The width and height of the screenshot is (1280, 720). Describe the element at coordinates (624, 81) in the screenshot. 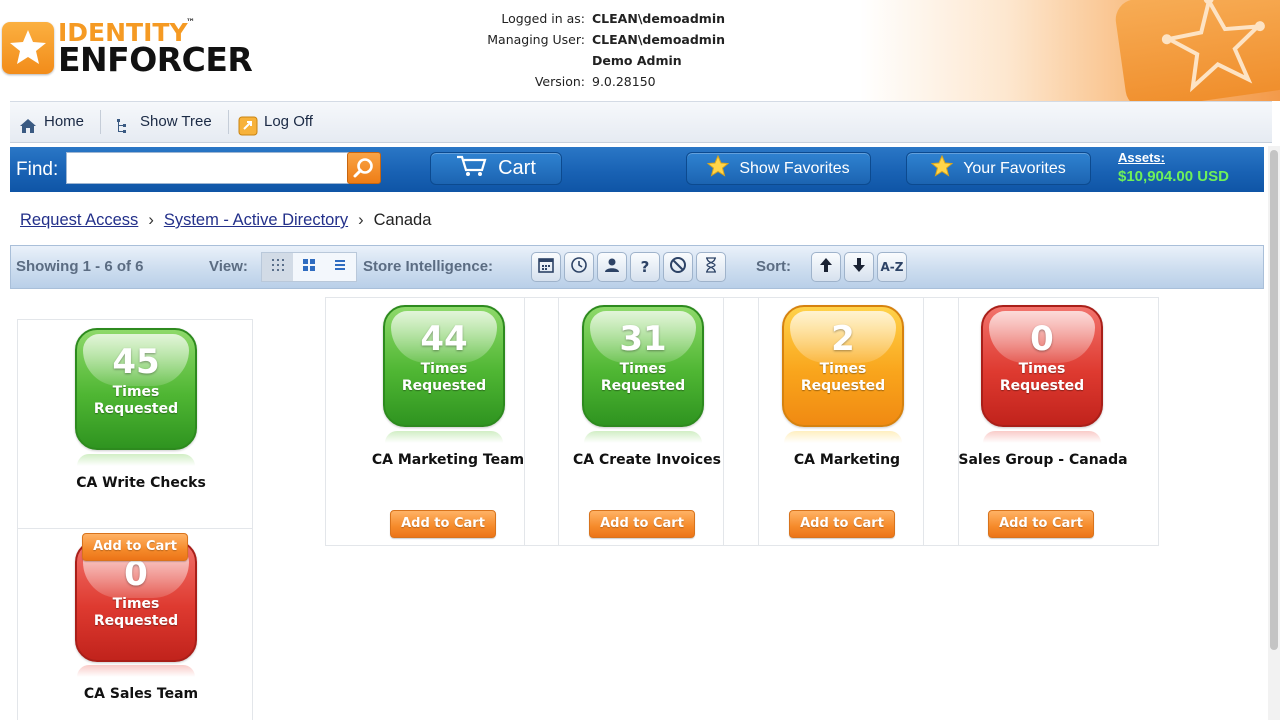

I see `version-number: 9.0.28150` at that location.